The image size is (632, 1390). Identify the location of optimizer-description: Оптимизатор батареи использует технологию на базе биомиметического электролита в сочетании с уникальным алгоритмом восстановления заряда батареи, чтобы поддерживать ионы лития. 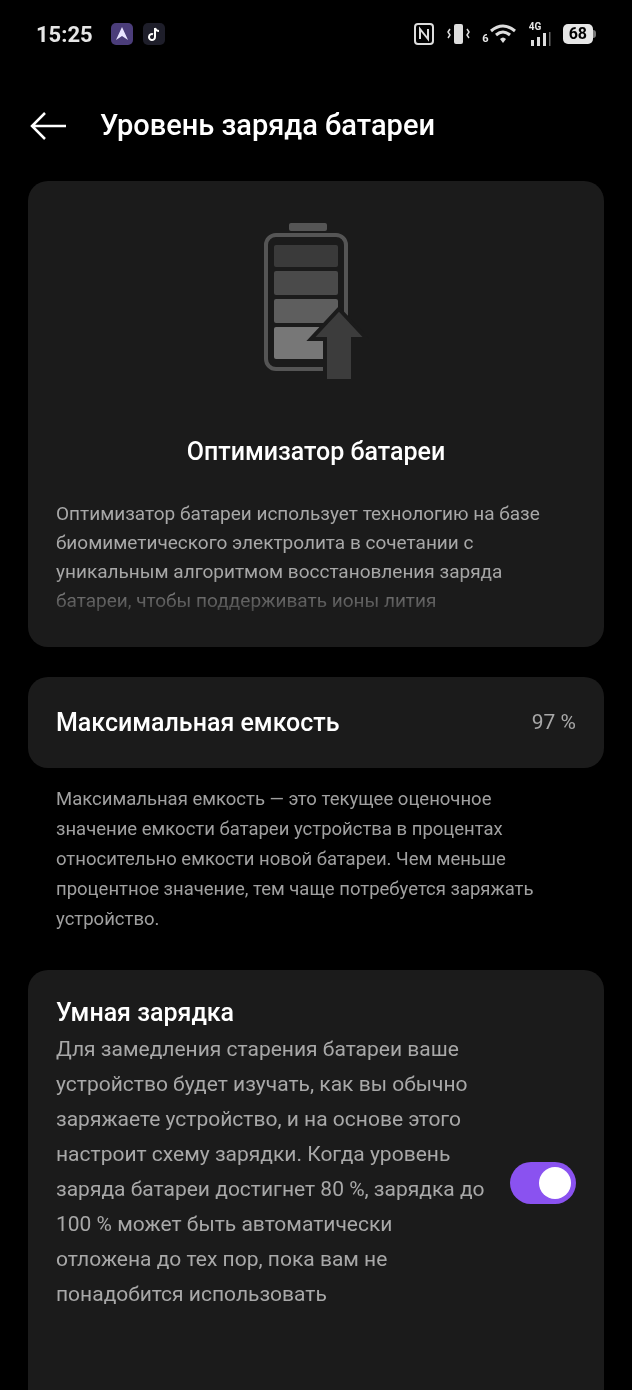
(298, 557).